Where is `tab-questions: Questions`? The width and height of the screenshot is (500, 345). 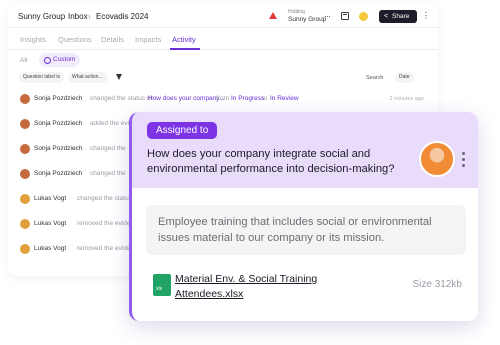 tab-questions: Questions is located at coordinates (75, 39).